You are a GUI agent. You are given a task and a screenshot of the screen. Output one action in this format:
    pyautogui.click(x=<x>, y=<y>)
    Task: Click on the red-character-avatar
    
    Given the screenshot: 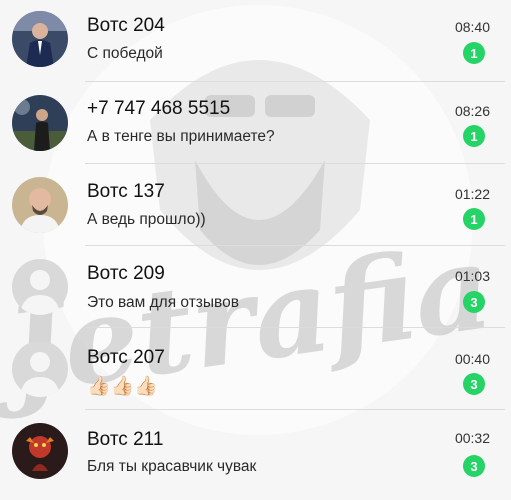 What is the action you would take?
    pyautogui.click(x=40, y=451)
    